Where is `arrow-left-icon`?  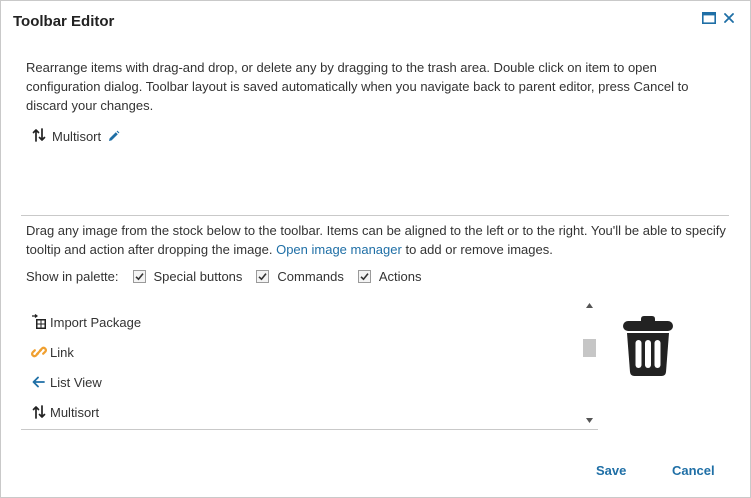 arrow-left-icon is located at coordinates (39, 382).